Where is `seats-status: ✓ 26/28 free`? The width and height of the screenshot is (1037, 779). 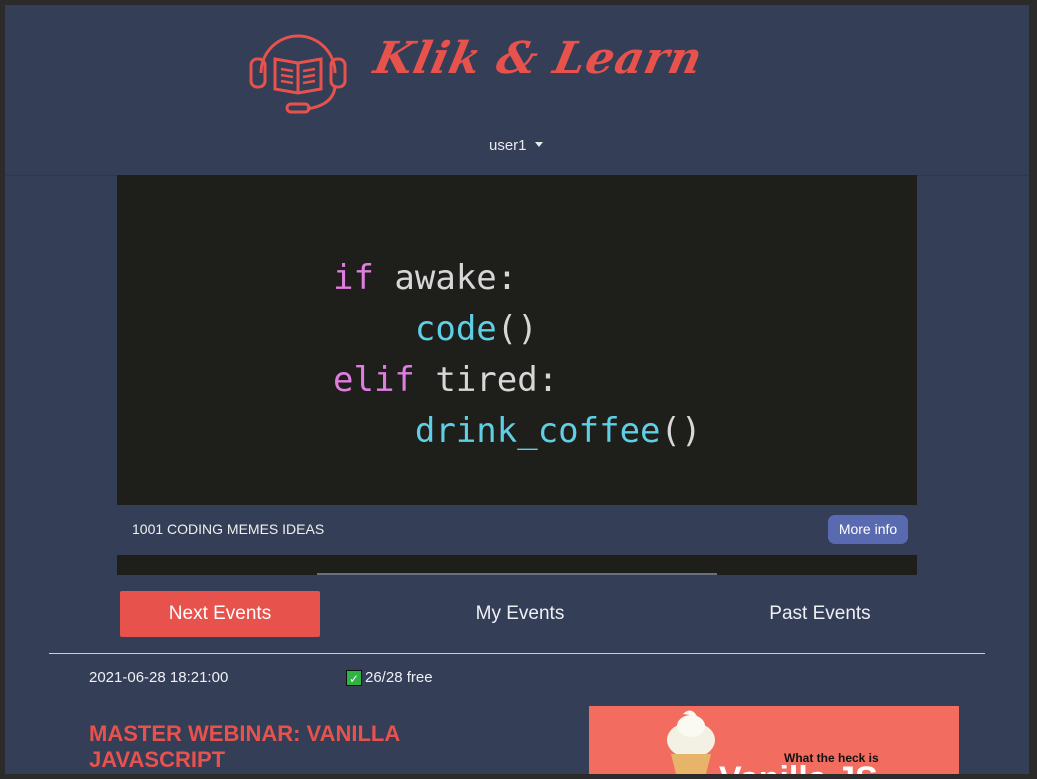
seats-status: ✓ 26/28 free is located at coordinates (389, 677).